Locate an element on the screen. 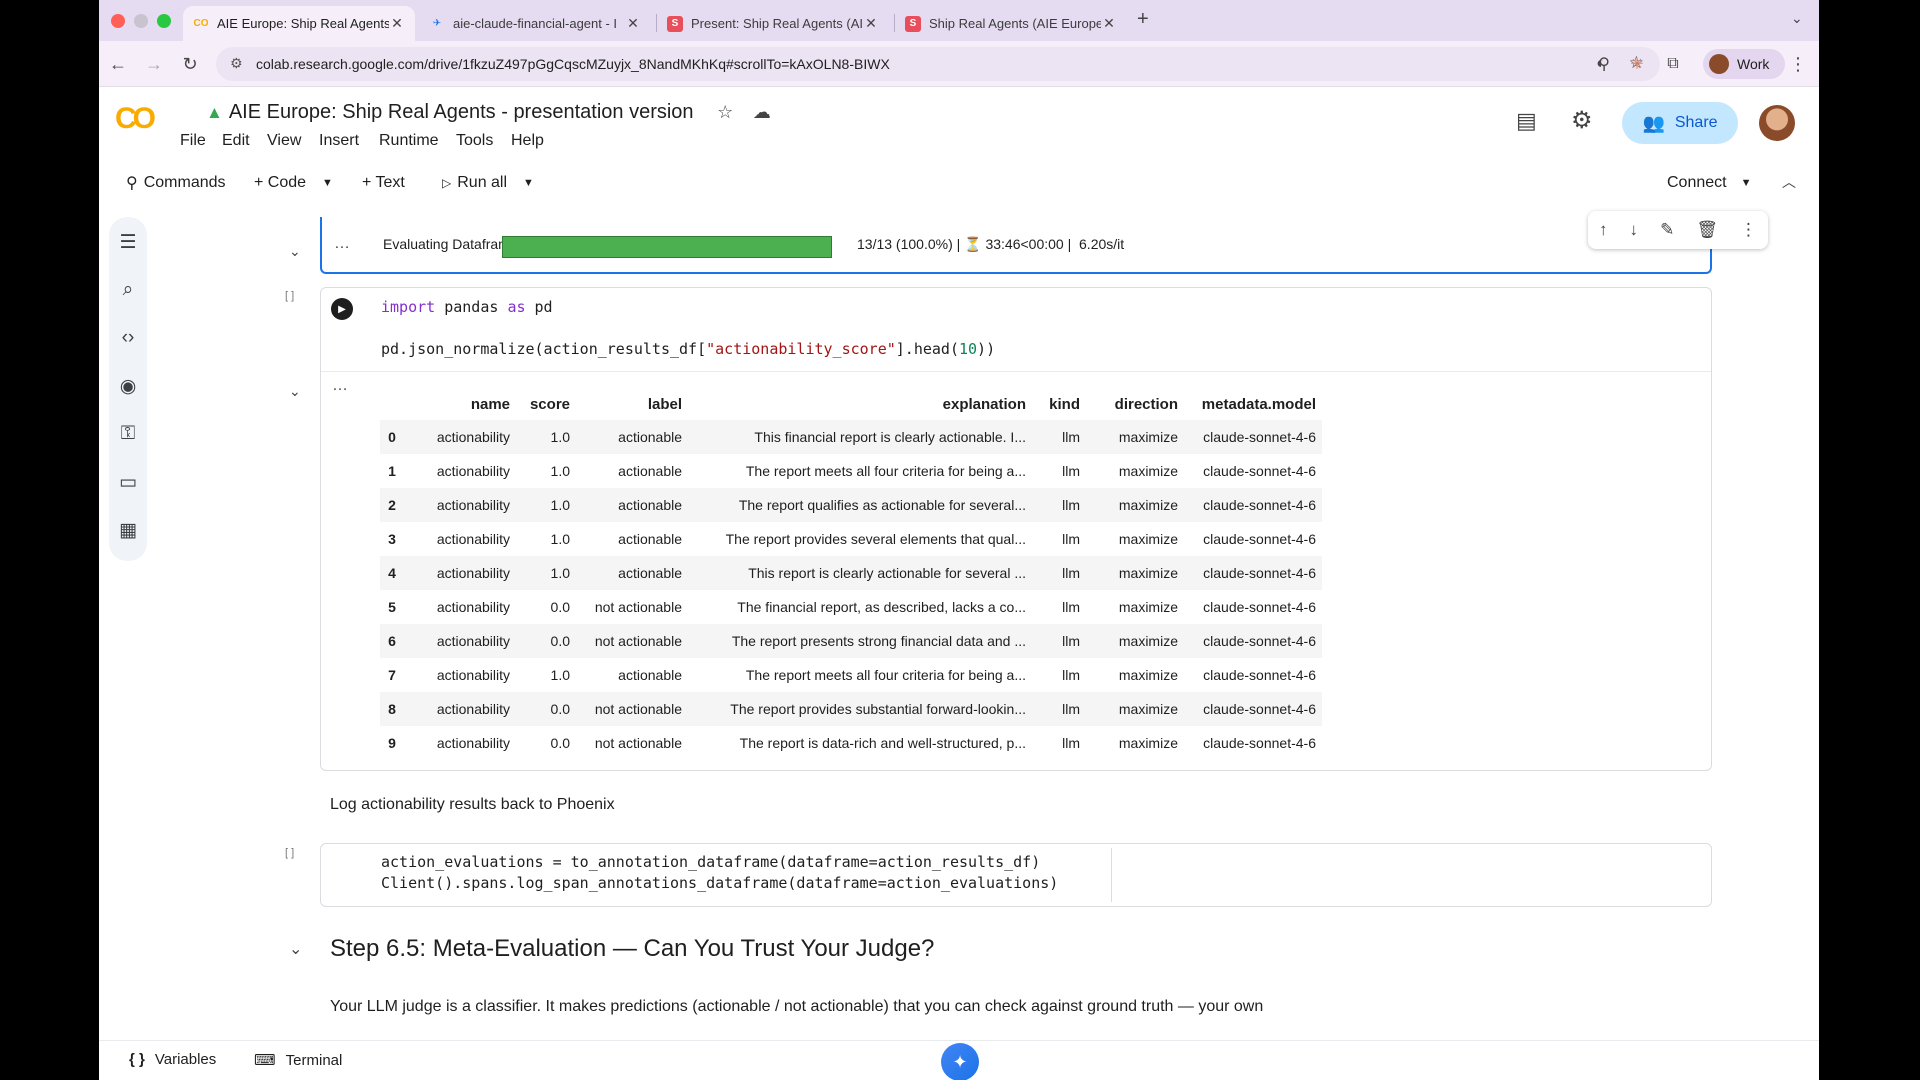 This screenshot has width=1920, height=1080. collapse-section-chevron-icon: ⌄ is located at coordinates (295, 949).